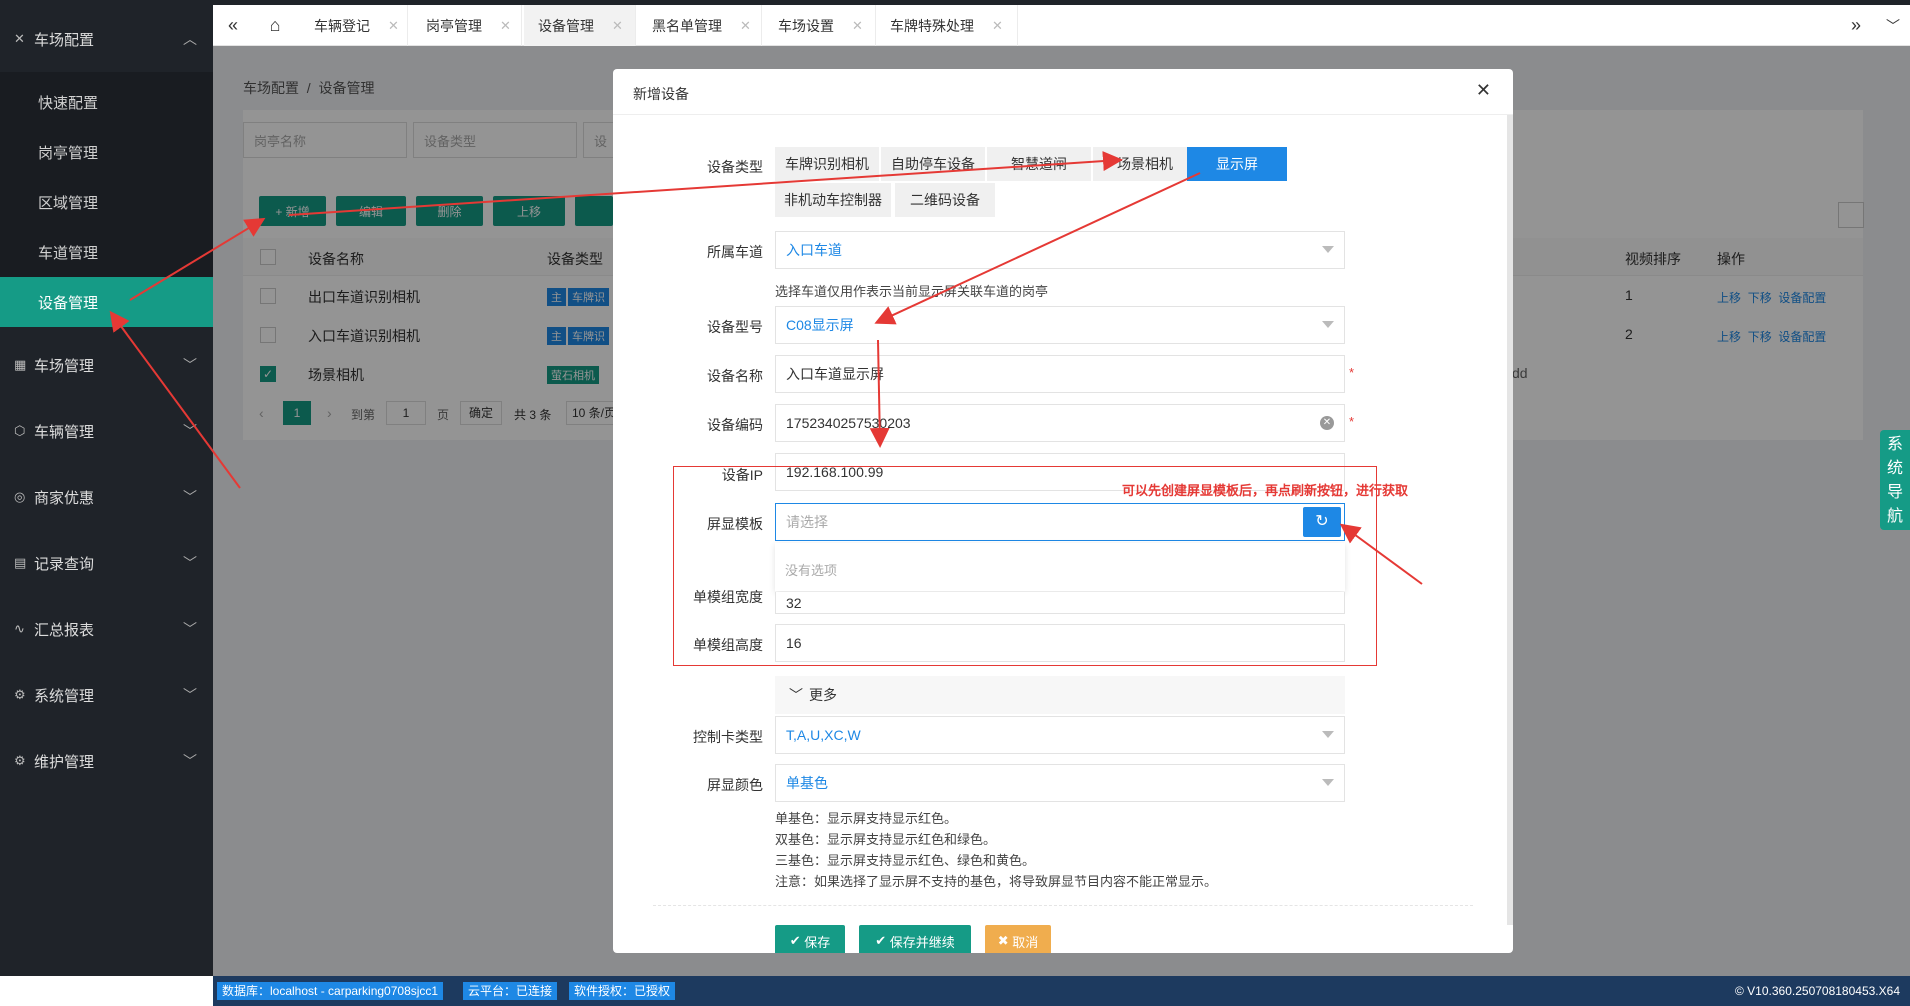 Image resolution: width=1910 pixels, height=1006 pixels. Describe the element at coordinates (1817, 991) in the screenshot. I see `version-label: © V10.360.250708180453.X64` at that location.